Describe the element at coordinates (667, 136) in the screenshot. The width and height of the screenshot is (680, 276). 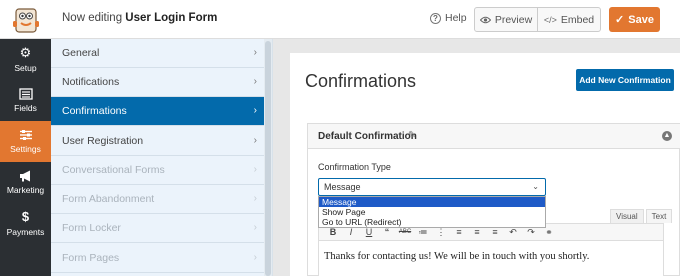
I see `collapse-icon: ▲` at that location.